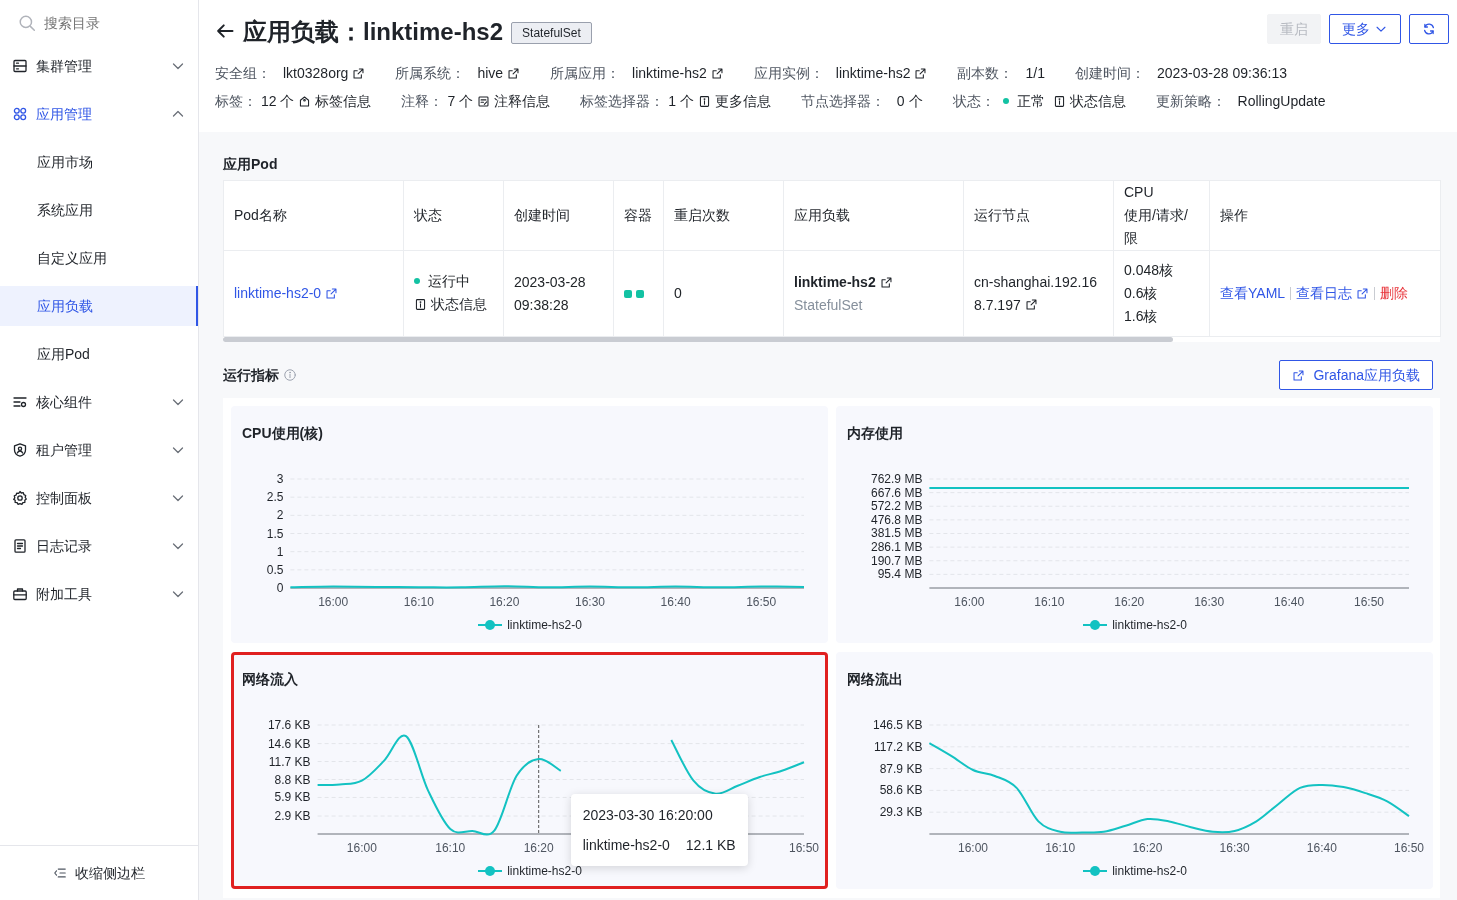 Image resolution: width=1457 pixels, height=900 pixels. What do you see at coordinates (973, 101) in the screenshot?
I see `info-label: 状态：` at bounding box center [973, 101].